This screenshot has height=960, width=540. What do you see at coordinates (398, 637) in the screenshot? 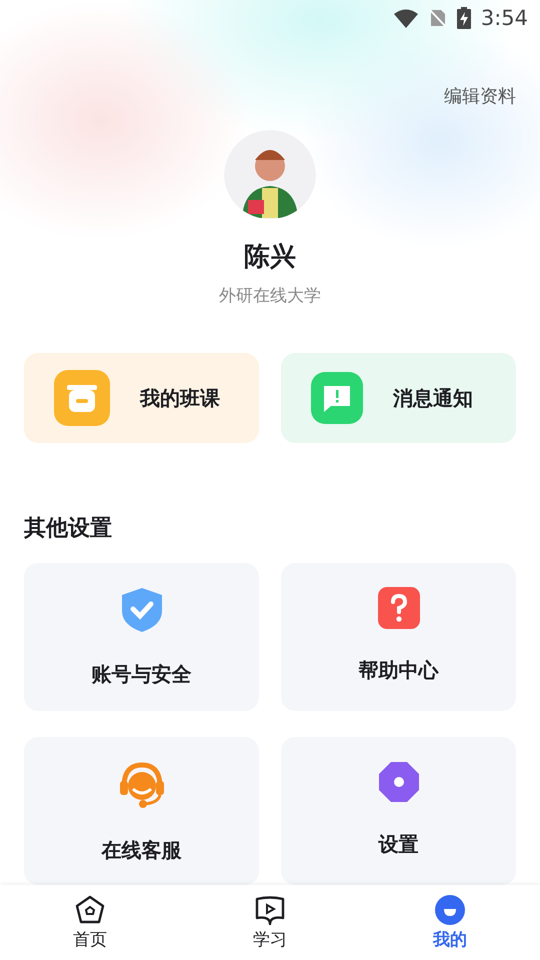
I see `settings-card: 帮助中心` at bounding box center [398, 637].